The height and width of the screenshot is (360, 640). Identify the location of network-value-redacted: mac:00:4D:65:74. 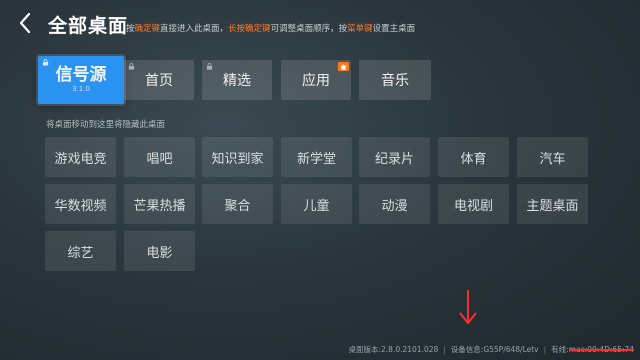
(601, 349).